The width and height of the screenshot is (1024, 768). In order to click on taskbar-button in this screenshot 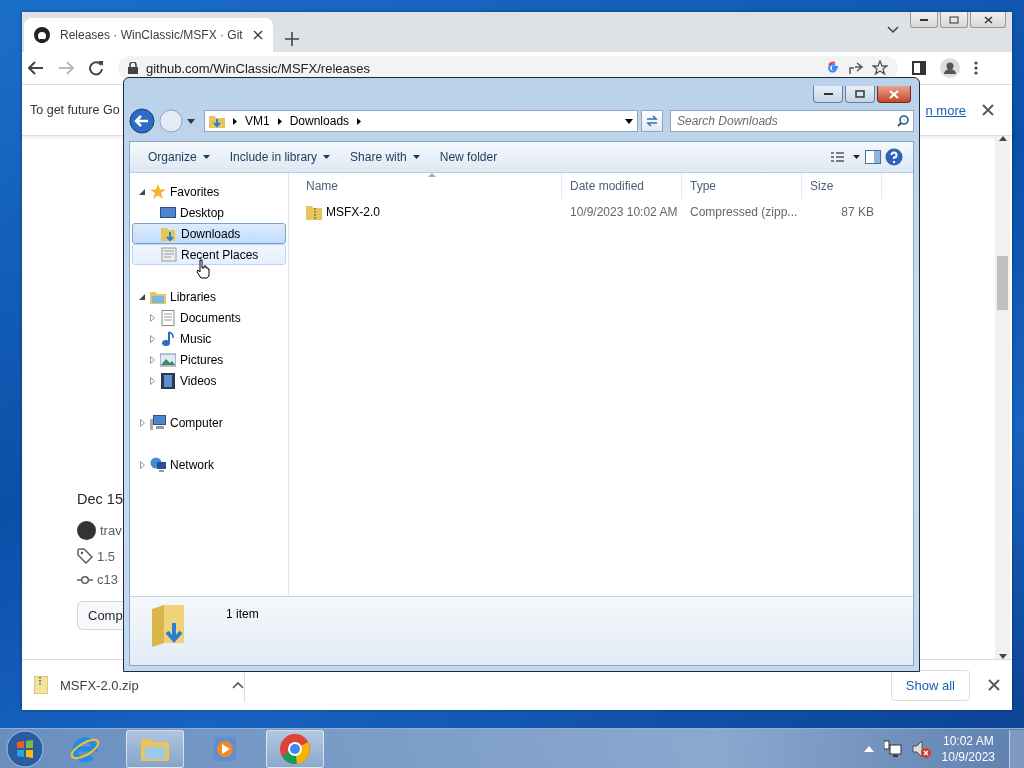, I will do `click(295, 748)`.